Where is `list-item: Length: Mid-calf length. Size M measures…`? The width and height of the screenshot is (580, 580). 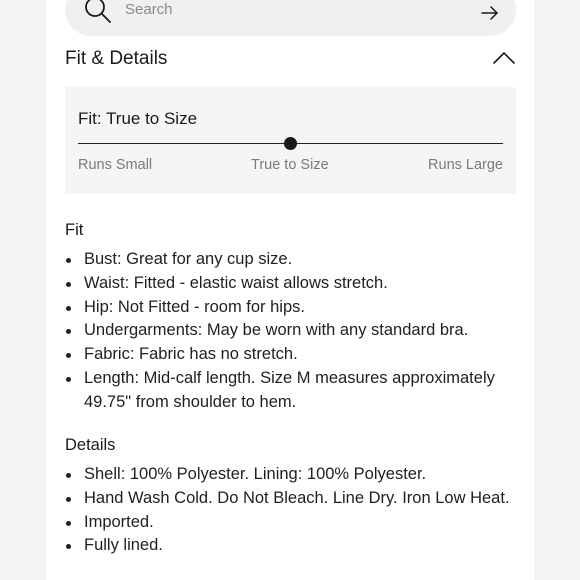
list-item: Length: Mid-calf length. Size M measures… is located at coordinates (292, 391).